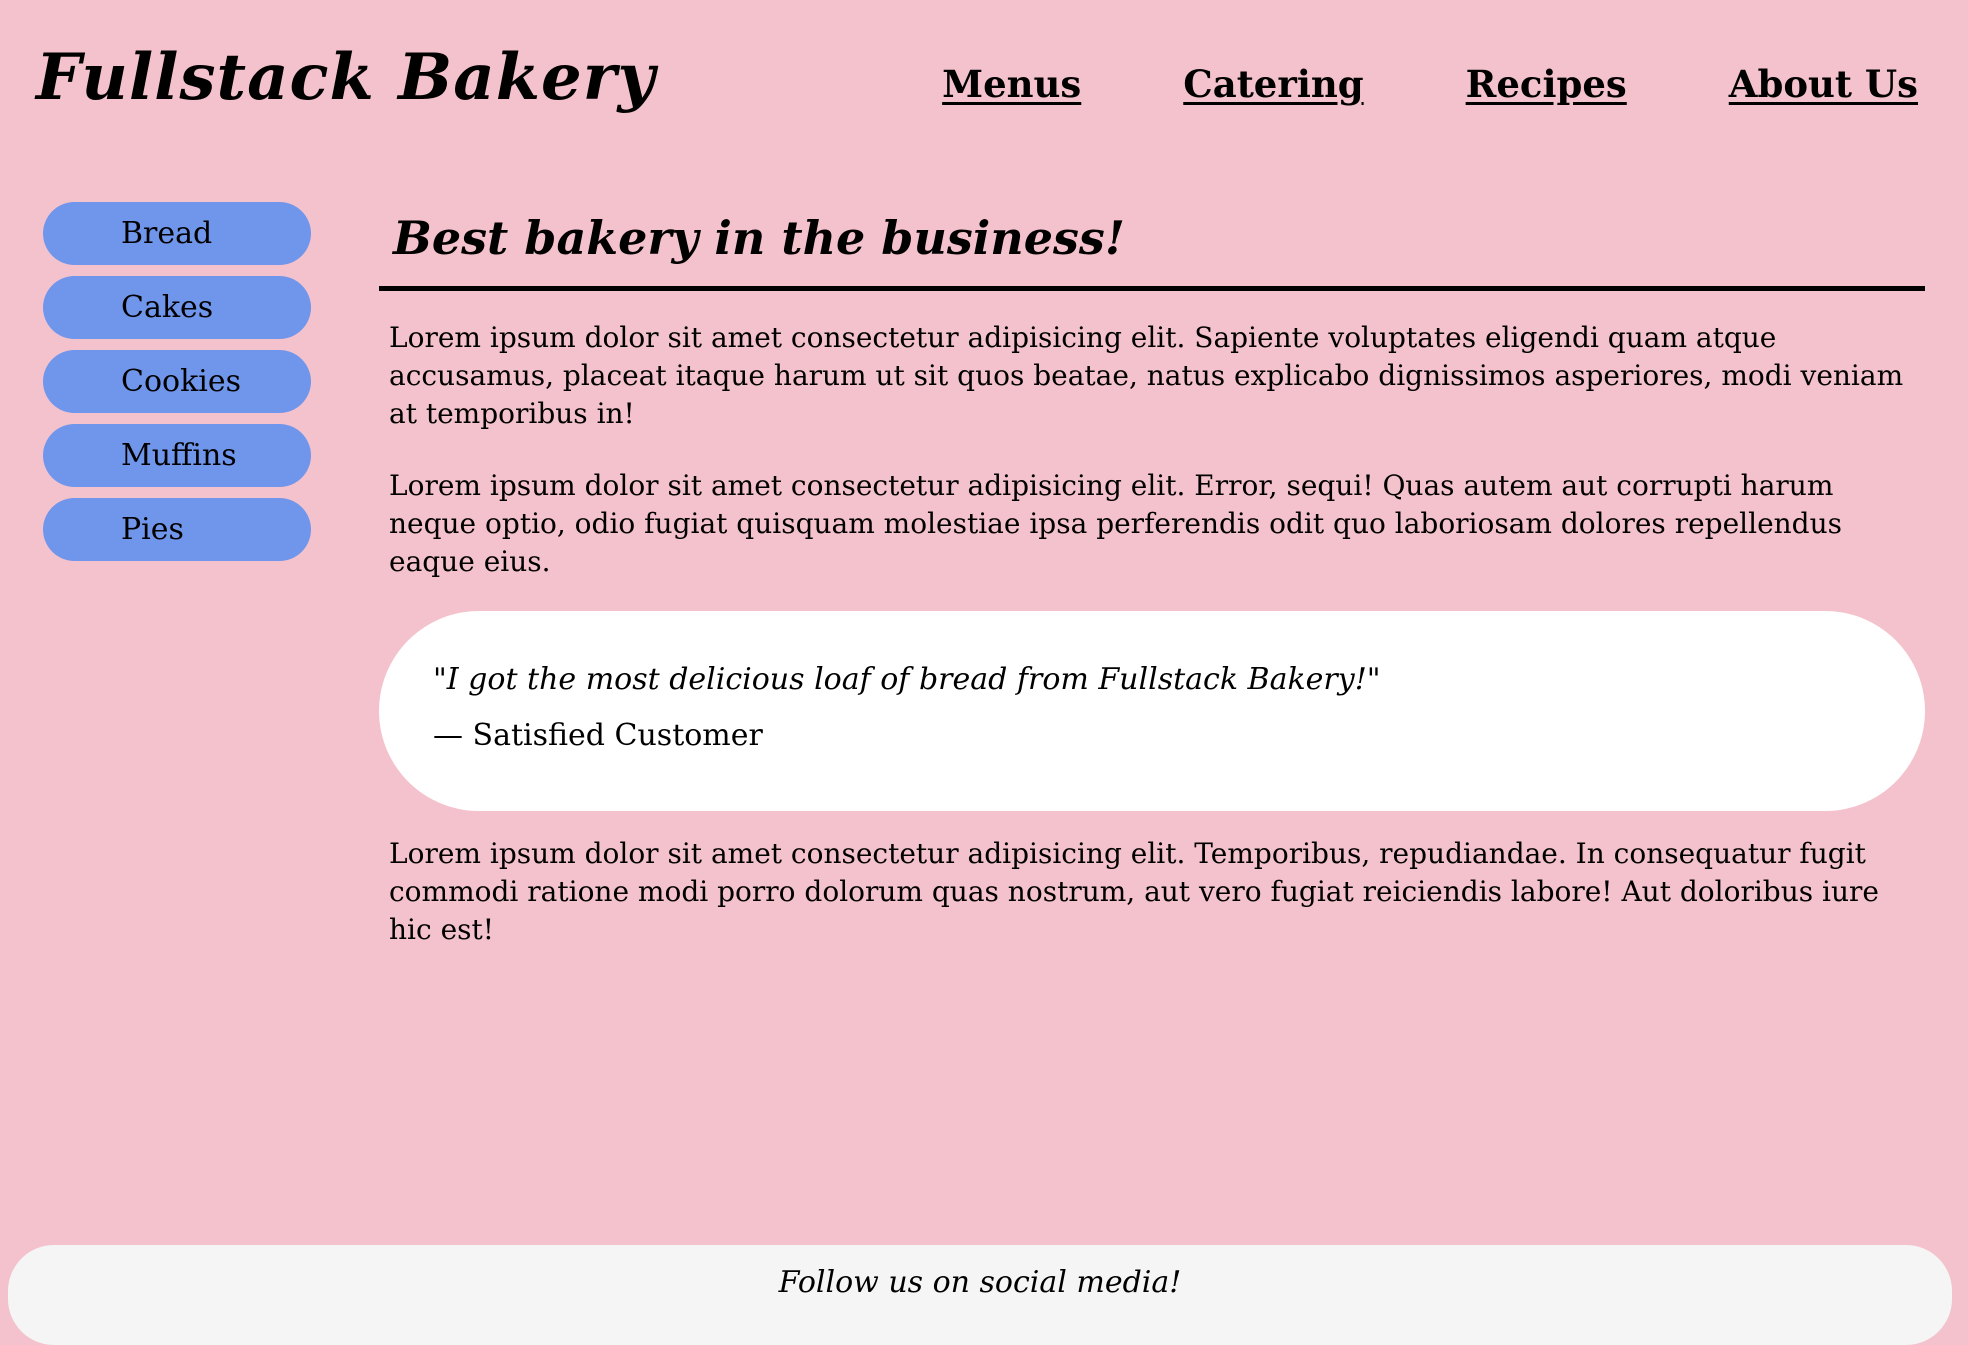 The height and width of the screenshot is (1345, 1968). Describe the element at coordinates (177, 381) in the screenshot. I see `sidebar-button-cookies: Cookies` at that location.